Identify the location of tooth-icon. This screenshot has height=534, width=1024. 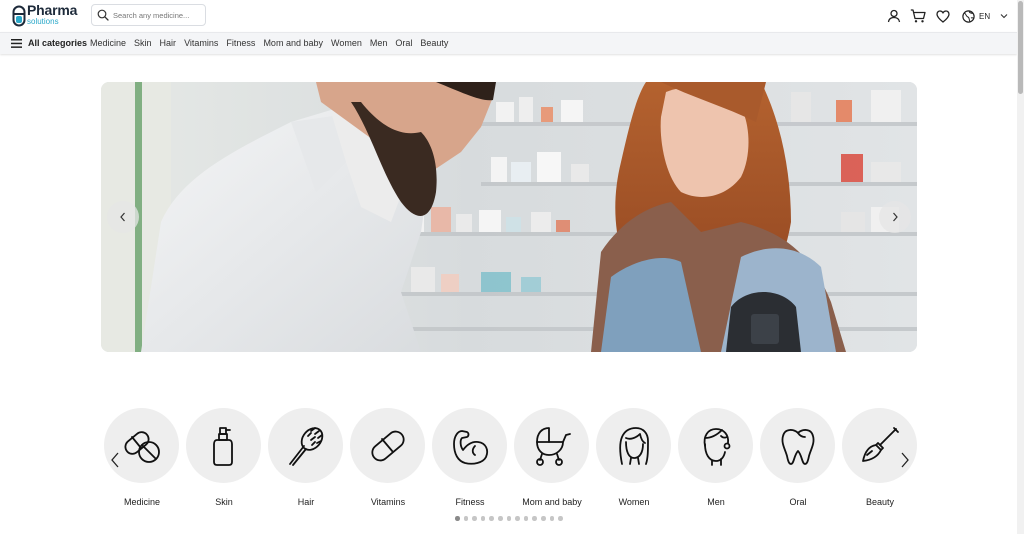
(797, 446).